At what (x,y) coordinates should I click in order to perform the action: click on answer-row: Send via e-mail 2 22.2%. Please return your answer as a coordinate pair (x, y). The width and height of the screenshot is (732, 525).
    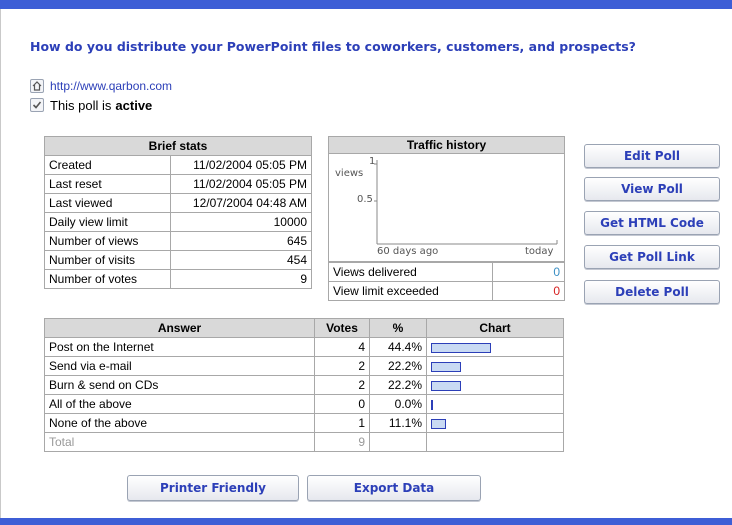
    Looking at the image, I should click on (304, 366).